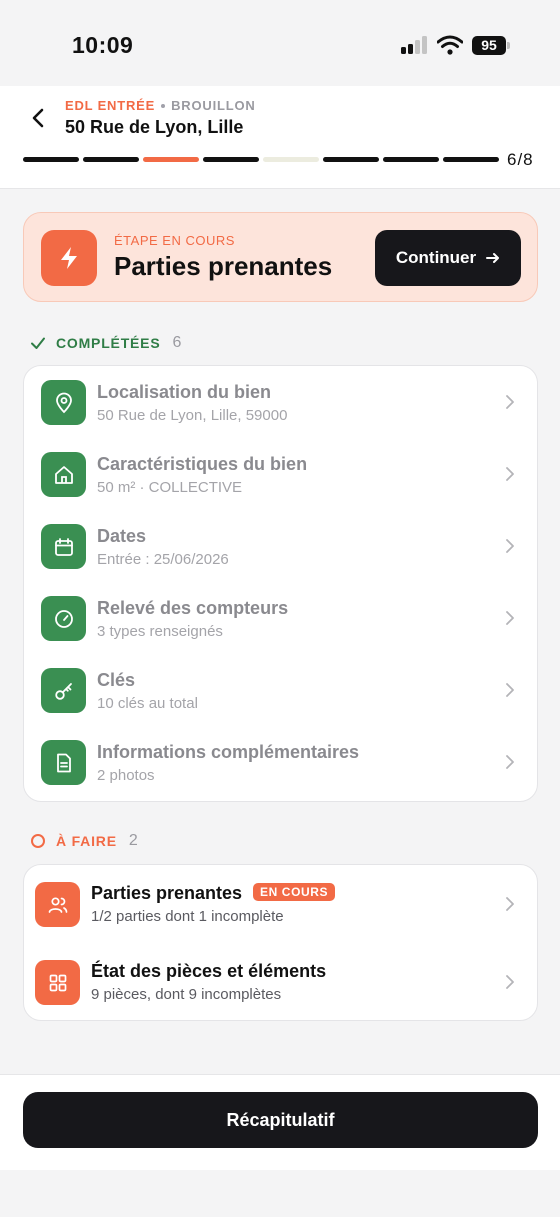 This screenshot has width=560, height=1217. What do you see at coordinates (163, 559) in the screenshot?
I see `list-item-subtitle: Entrée : 25/06/2026` at bounding box center [163, 559].